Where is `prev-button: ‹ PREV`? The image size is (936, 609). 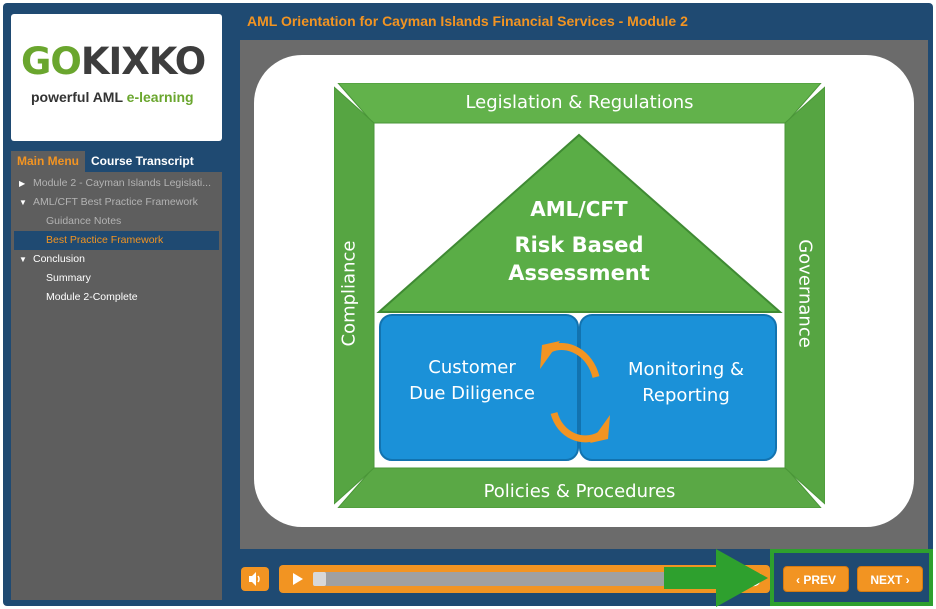
prev-button: ‹ PREV is located at coordinates (816, 579).